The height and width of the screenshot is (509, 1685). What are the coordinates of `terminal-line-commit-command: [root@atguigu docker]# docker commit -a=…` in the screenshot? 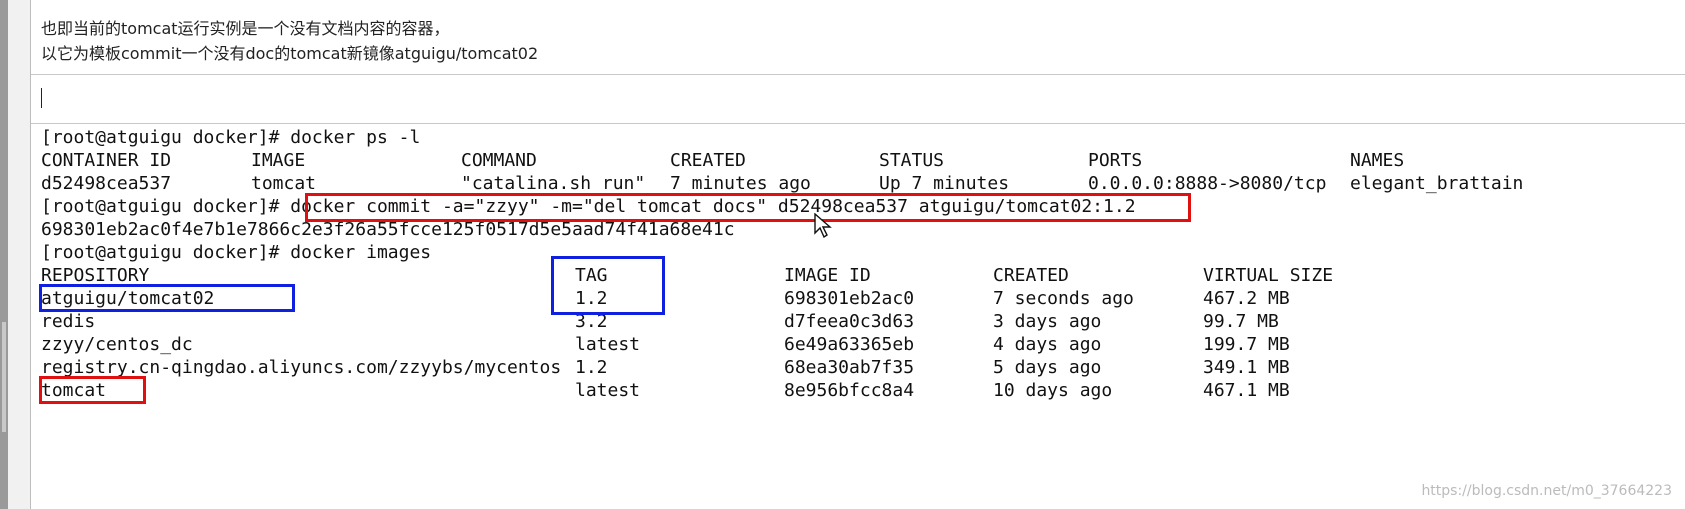 It's located at (588, 206).